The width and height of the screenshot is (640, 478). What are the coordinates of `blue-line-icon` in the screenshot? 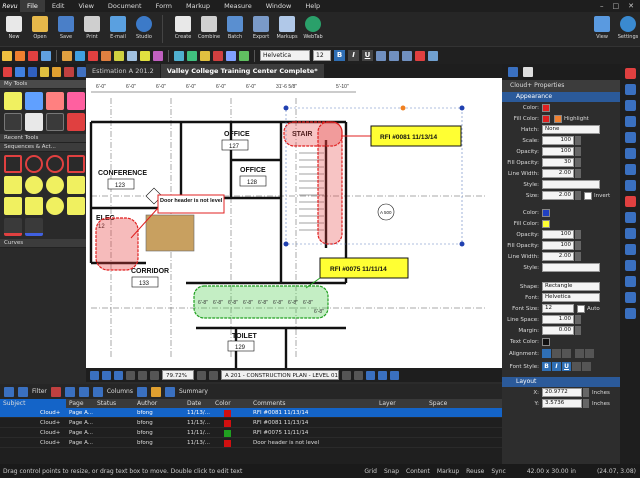 It's located at (34, 227).